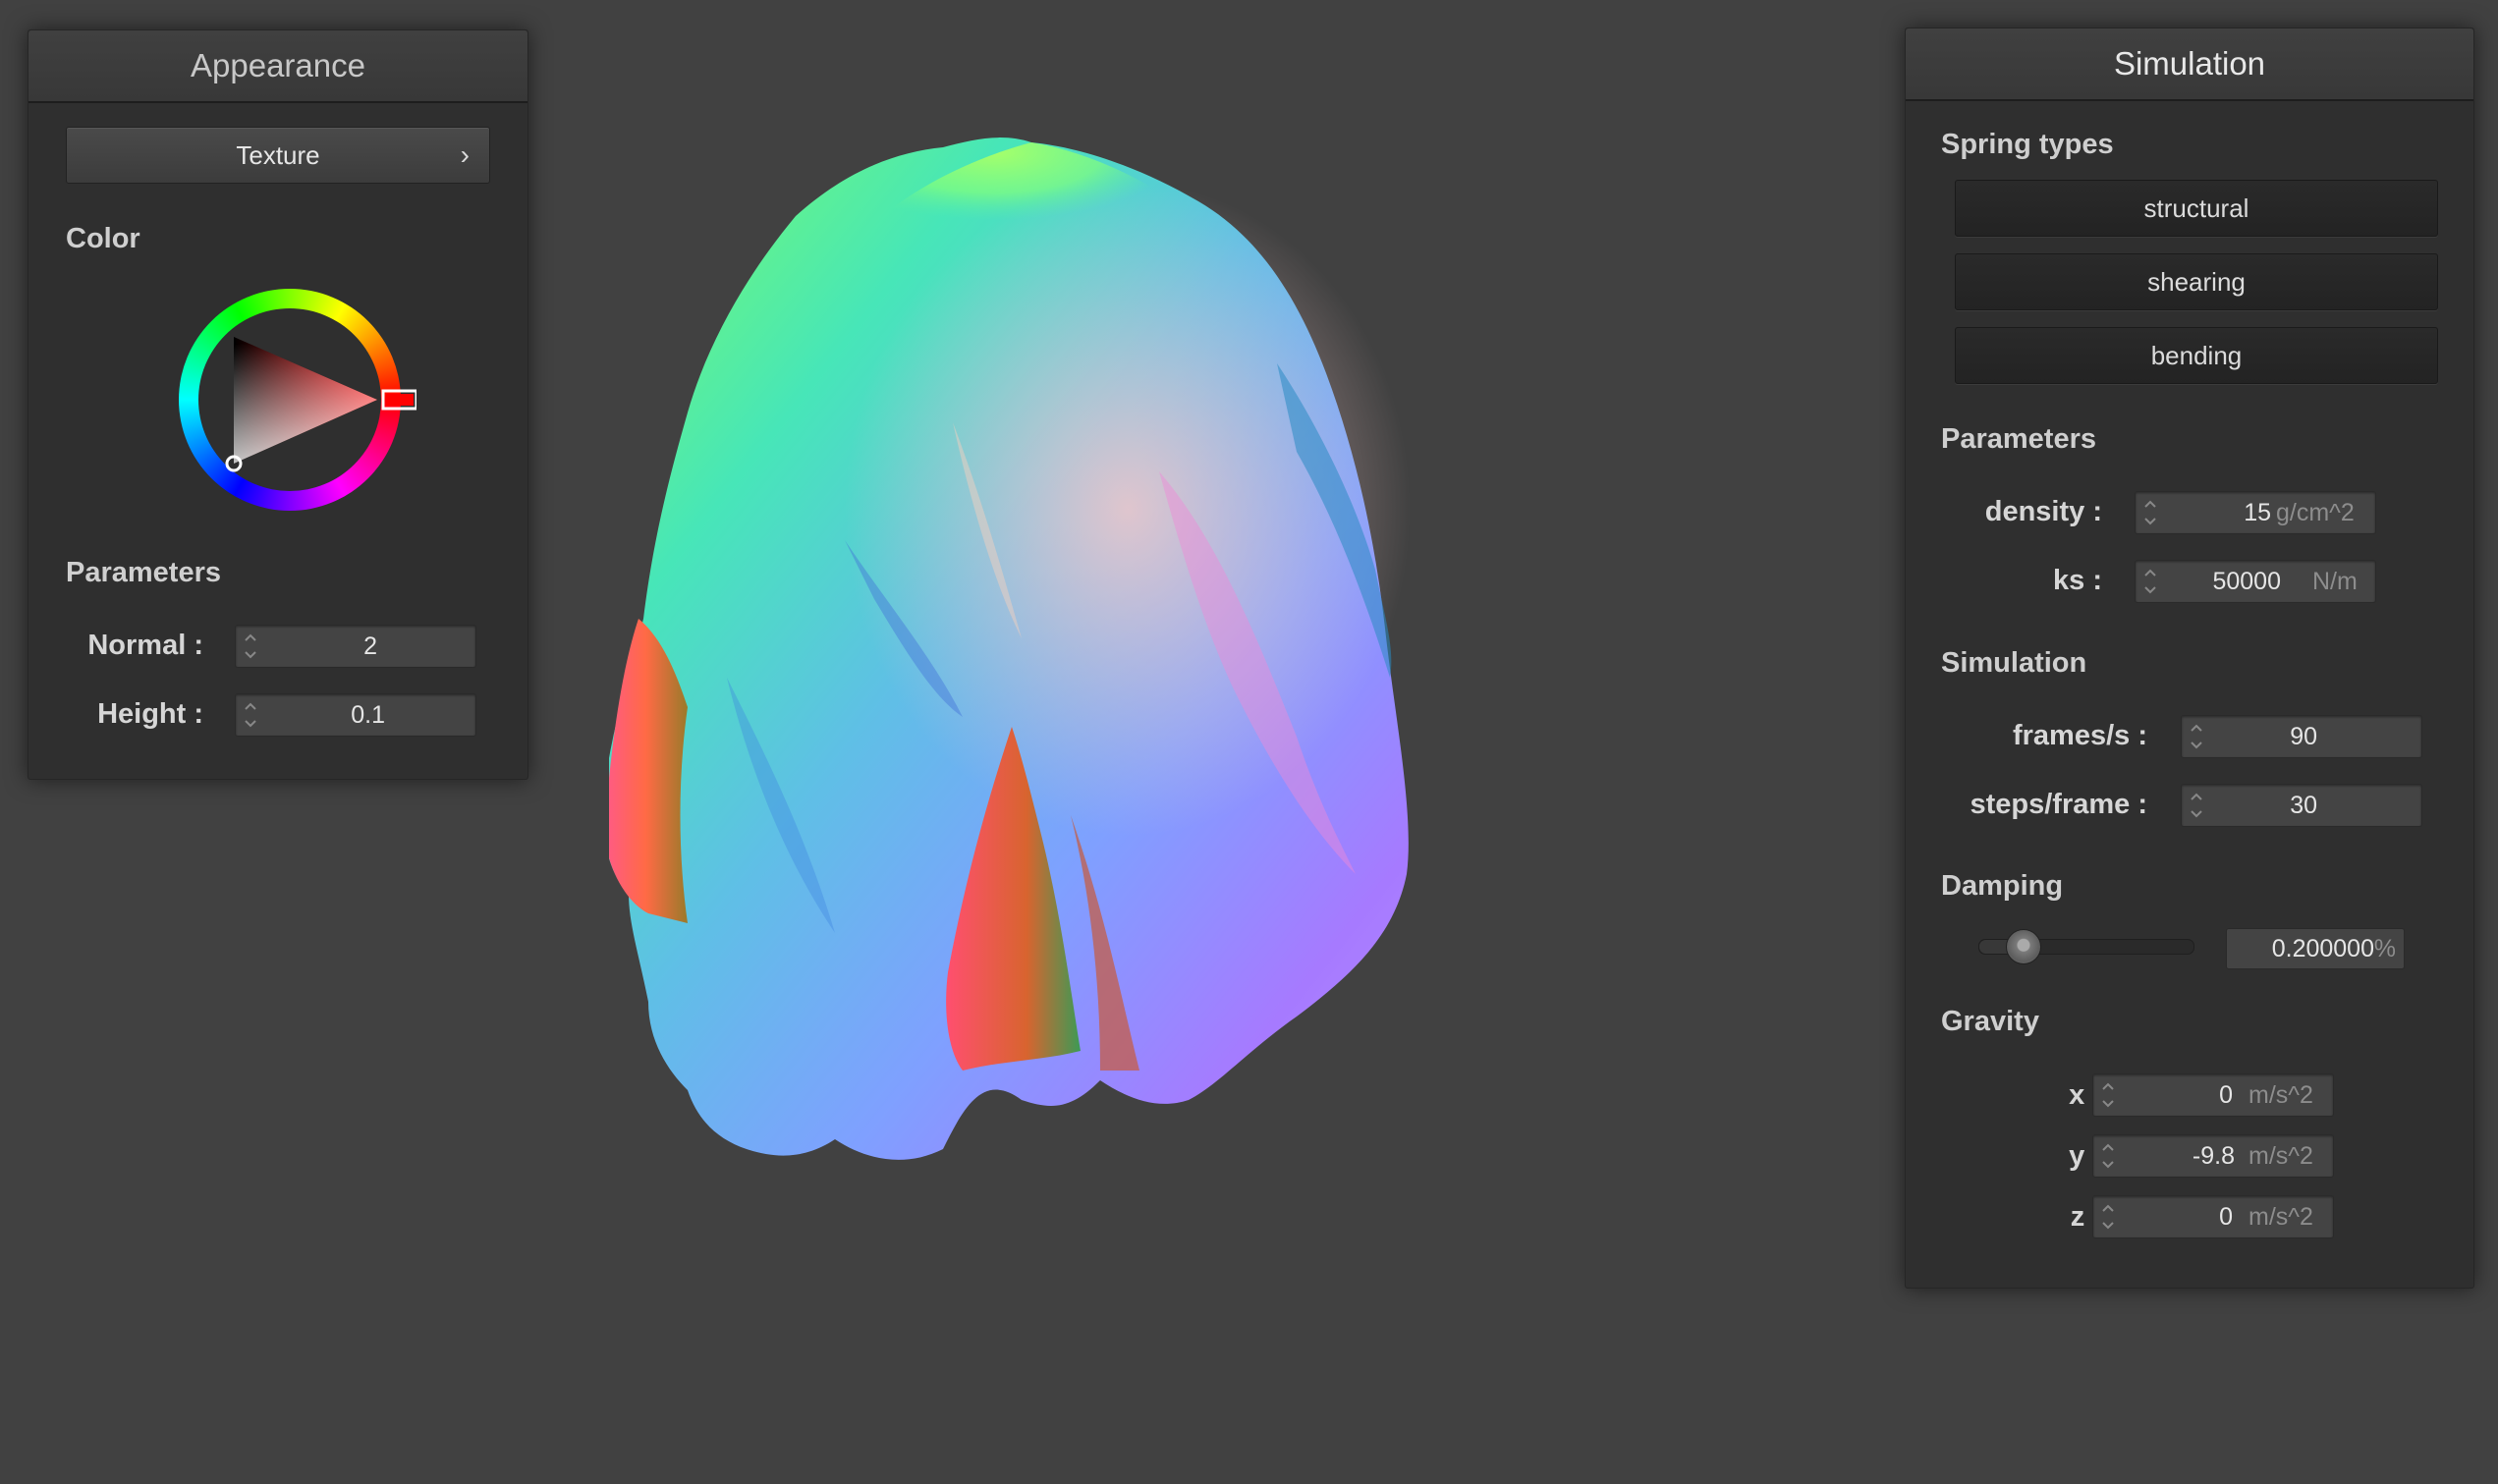 The width and height of the screenshot is (2498, 1484). What do you see at coordinates (2280, 1217) in the screenshot?
I see `gravity-z-unit: m/s^2` at bounding box center [2280, 1217].